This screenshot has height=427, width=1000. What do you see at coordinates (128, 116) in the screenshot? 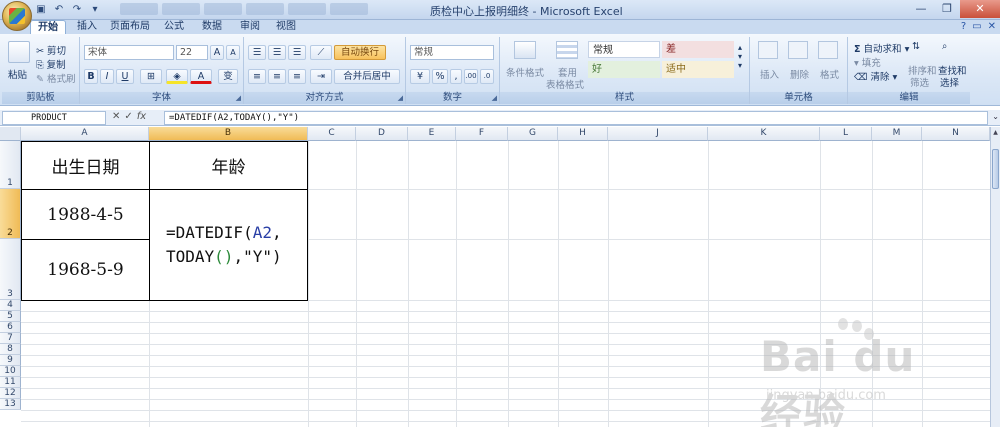
I see `enter-icon: ✓` at bounding box center [128, 116].